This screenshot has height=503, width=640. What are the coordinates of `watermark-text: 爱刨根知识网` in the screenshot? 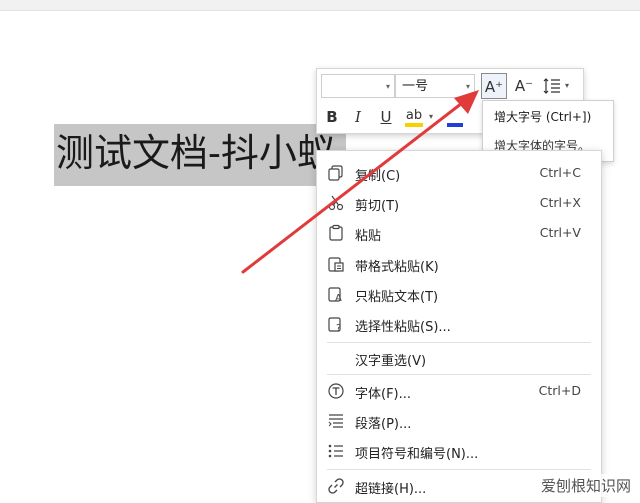 It's located at (585, 485).